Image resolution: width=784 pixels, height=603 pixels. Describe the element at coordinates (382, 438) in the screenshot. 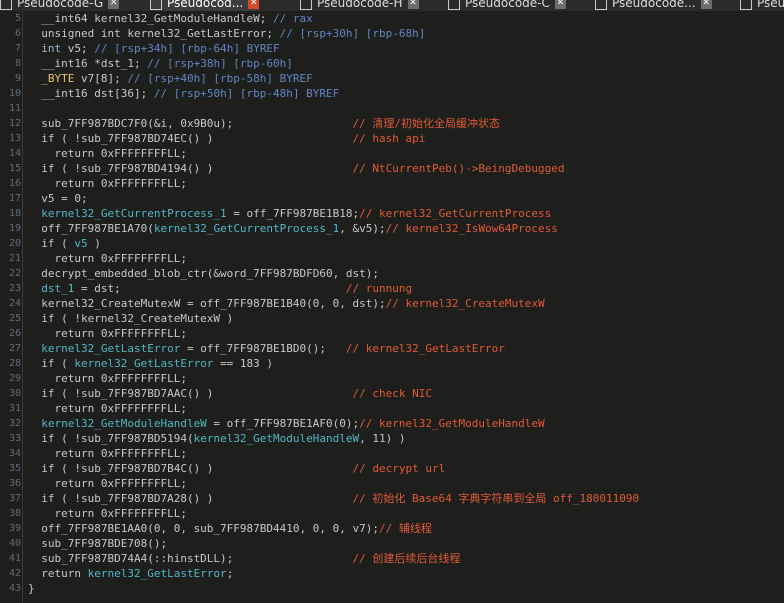

I see `code-token: , 11) )` at that location.